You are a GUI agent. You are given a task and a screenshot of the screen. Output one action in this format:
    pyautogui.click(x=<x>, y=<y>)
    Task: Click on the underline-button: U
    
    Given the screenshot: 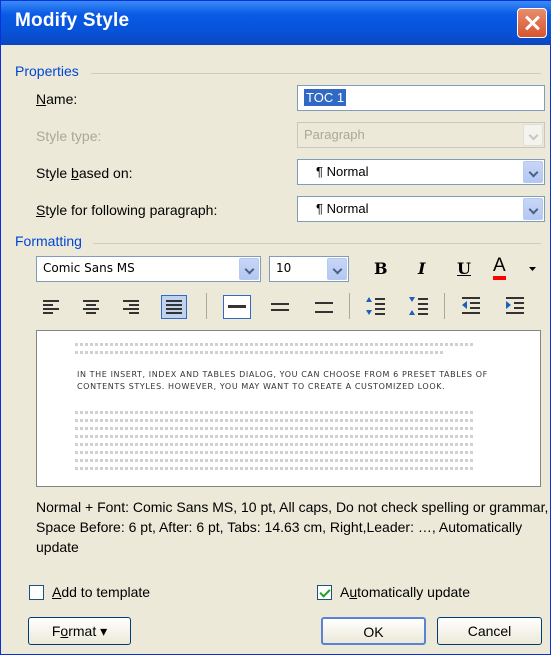 What is the action you would take?
    pyautogui.click(x=464, y=268)
    